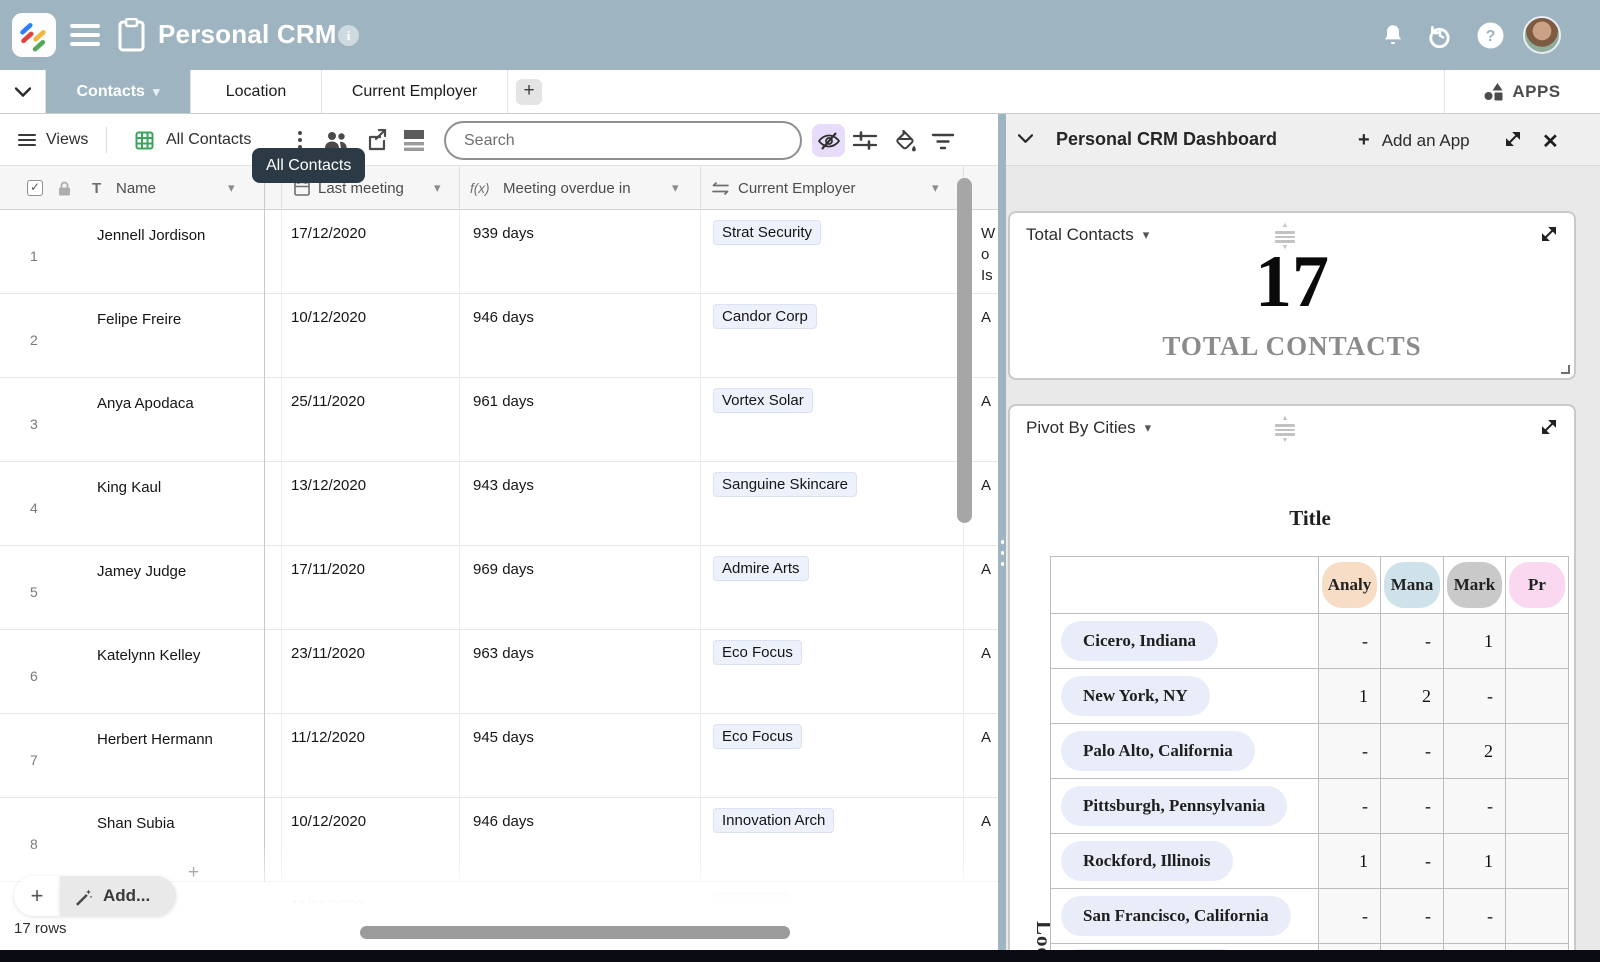 Image resolution: width=1600 pixels, height=962 pixels. Describe the element at coordinates (328, 233) in the screenshot. I see `cell-last-meeting: 17/12/2020` at that location.